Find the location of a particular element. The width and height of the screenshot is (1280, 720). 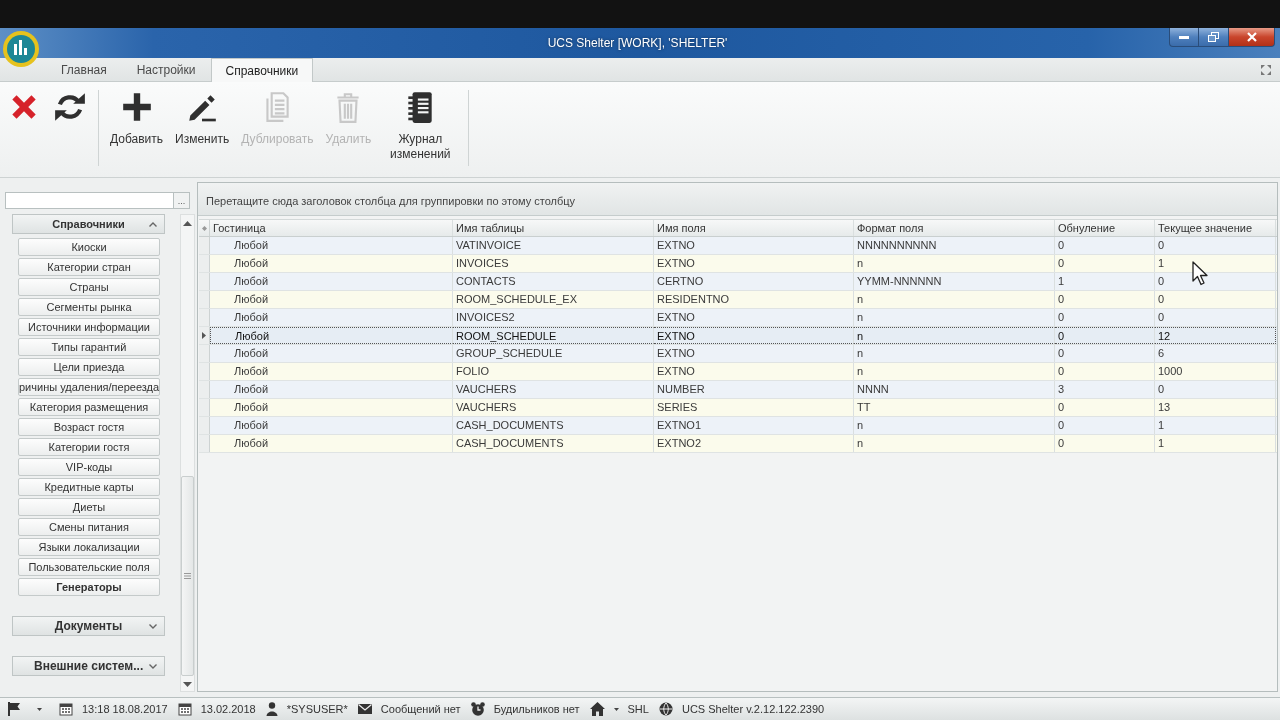

table-row: Любой VATINVOICE EXTNO NNNNNNNNNN 0 0 is located at coordinates (738, 246).